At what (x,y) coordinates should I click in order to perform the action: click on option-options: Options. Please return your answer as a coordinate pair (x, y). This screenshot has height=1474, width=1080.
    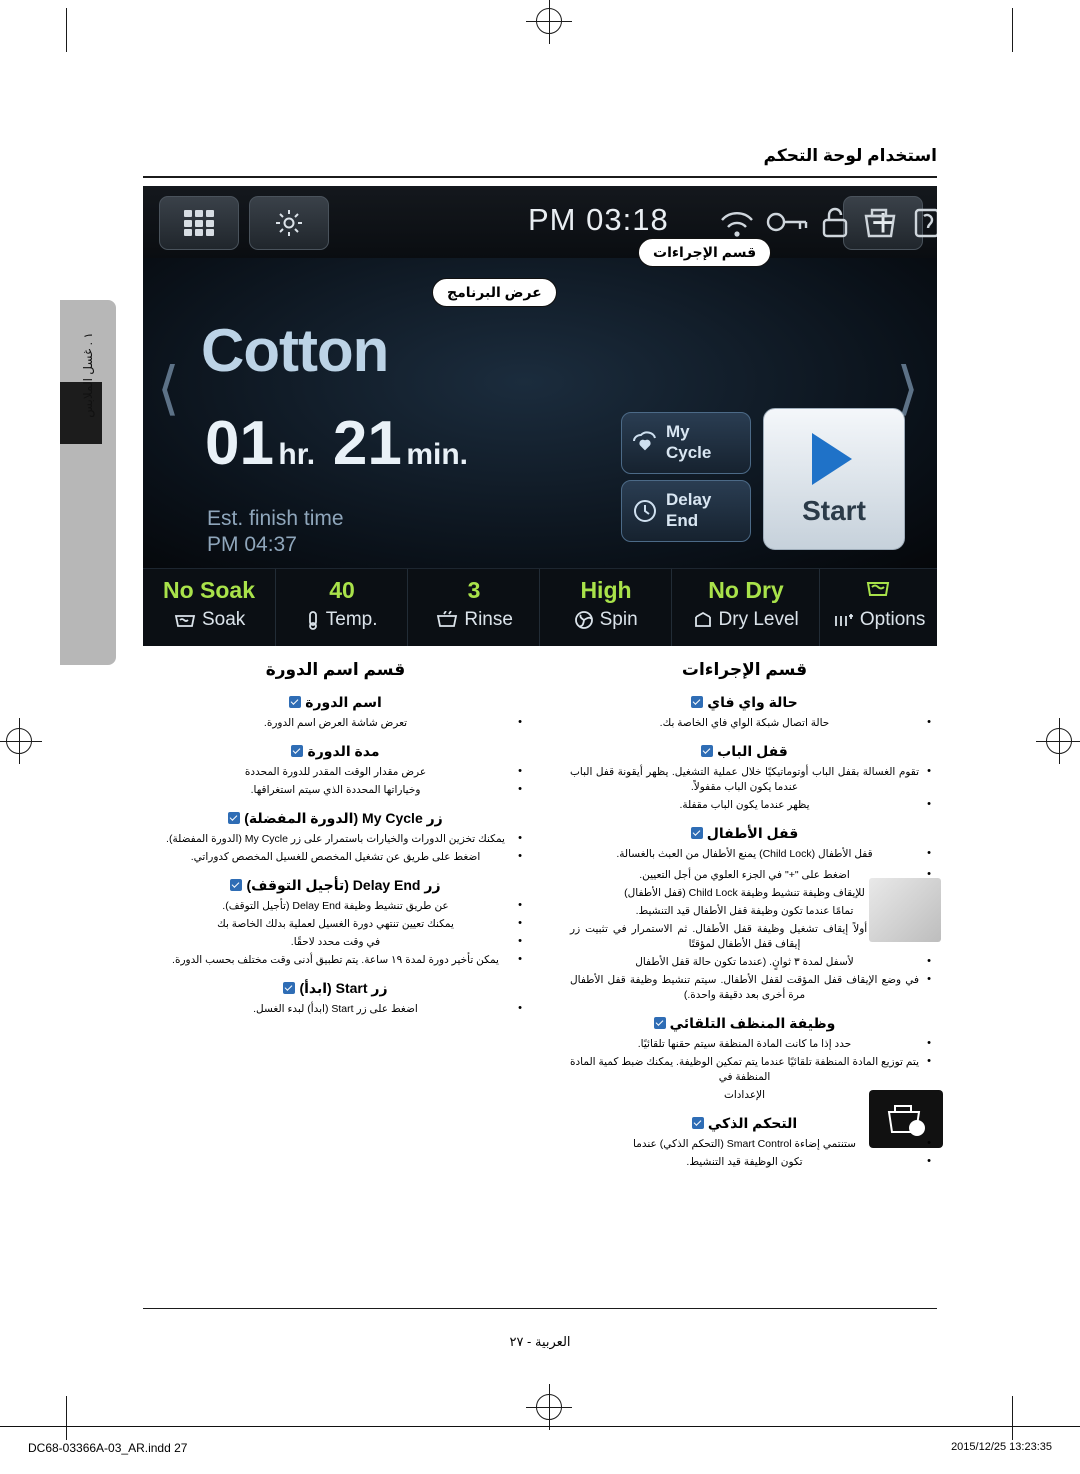
    Looking at the image, I should click on (878, 607).